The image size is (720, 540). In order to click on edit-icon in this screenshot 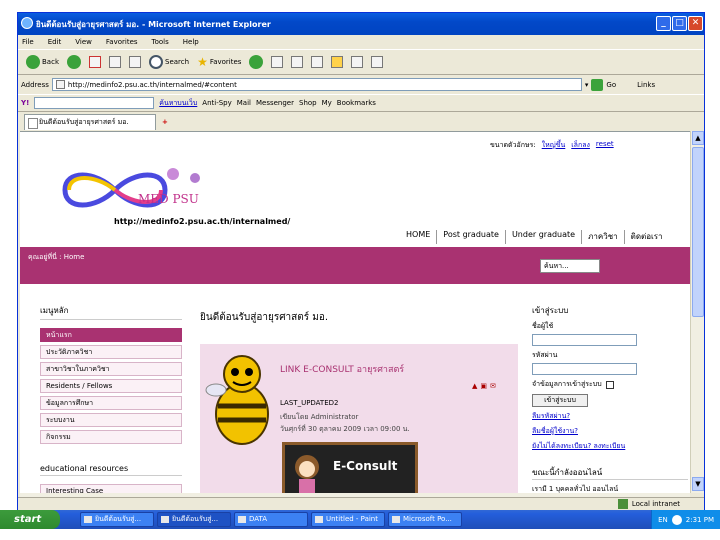, I will do `click(317, 62)`.